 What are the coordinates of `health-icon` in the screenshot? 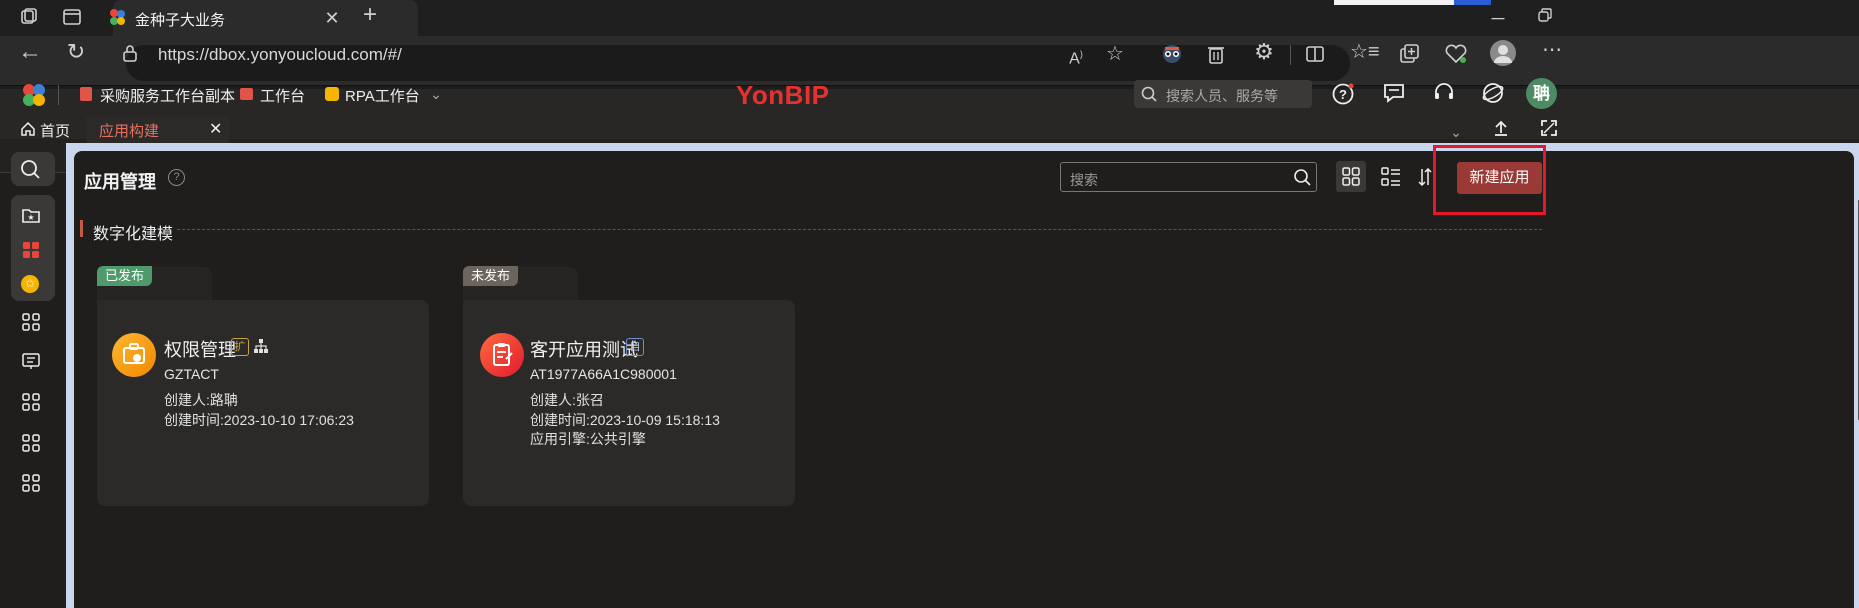 It's located at (1456, 54).